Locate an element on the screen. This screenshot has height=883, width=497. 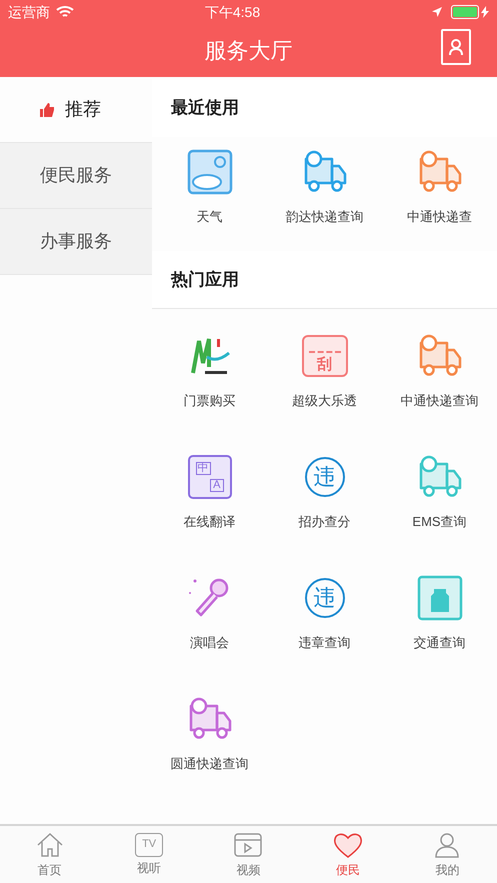
app-label: 演唱会 is located at coordinates (209, 643).